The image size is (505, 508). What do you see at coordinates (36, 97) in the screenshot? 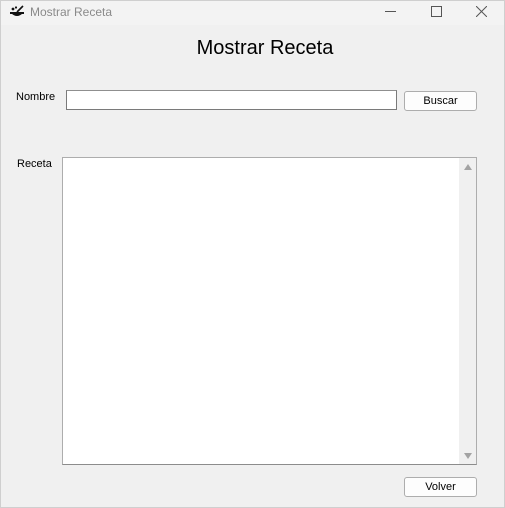
I see `nombre-label: Nombre` at bounding box center [36, 97].